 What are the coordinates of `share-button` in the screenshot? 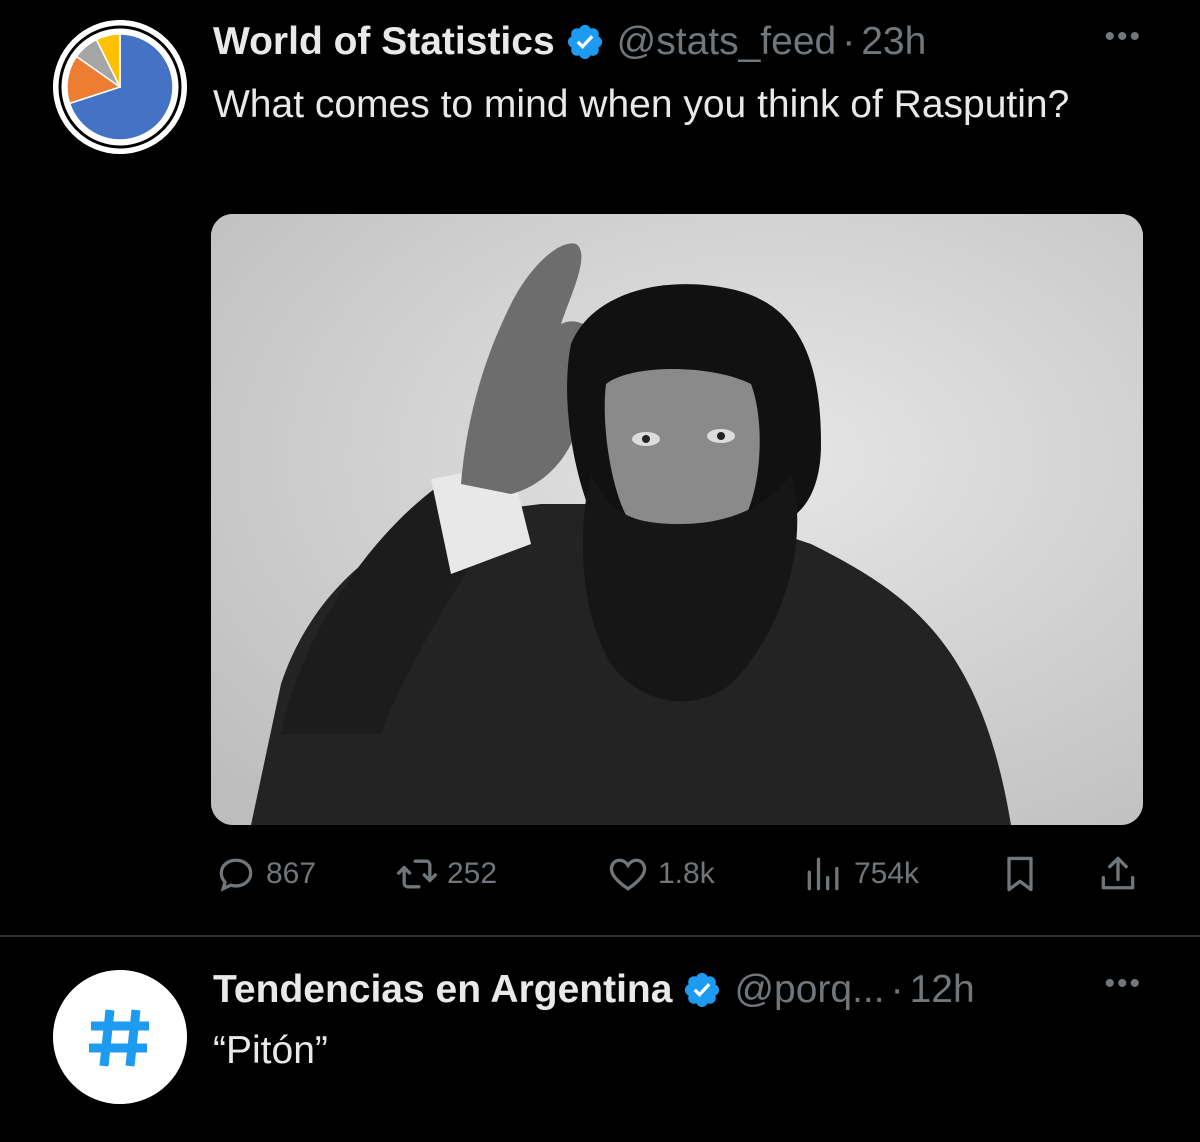 It's located at (1118, 874).